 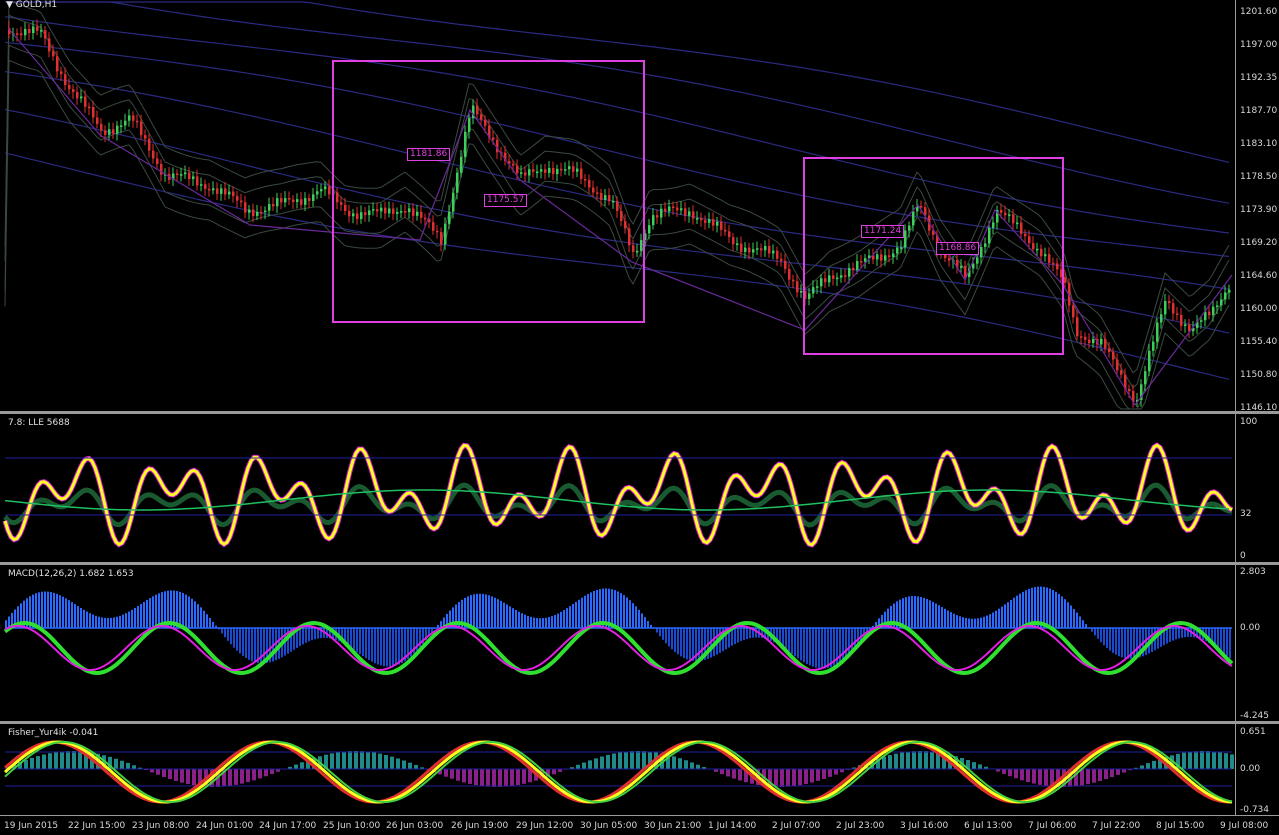 What do you see at coordinates (958, 248) in the screenshot?
I see `price-tag: 1168.86` at bounding box center [958, 248].